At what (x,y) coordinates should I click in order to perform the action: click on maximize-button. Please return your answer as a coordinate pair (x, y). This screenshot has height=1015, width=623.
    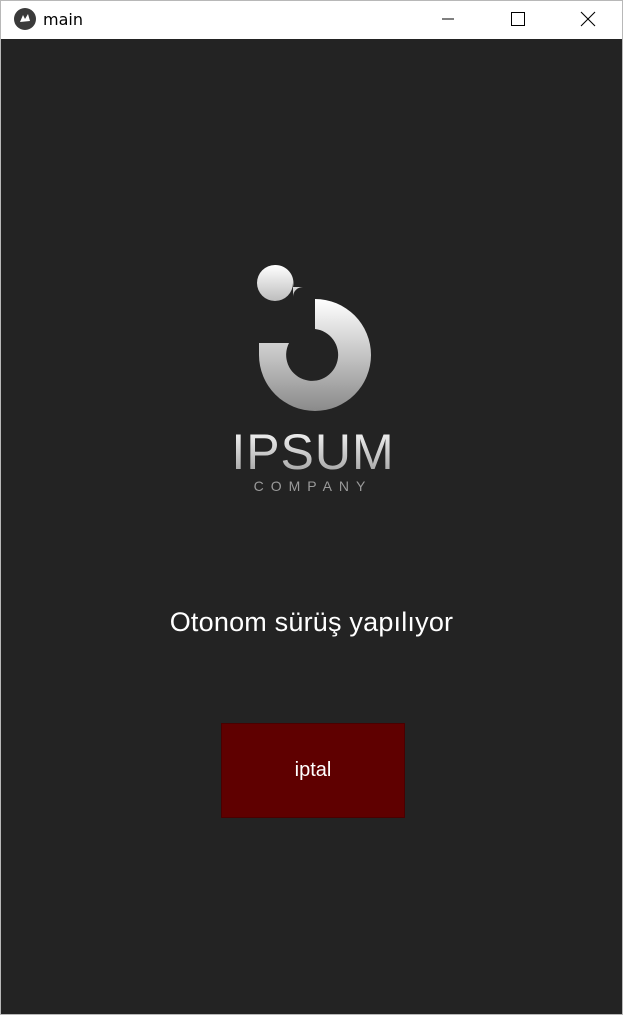
    Looking at the image, I should click on (518, 19).